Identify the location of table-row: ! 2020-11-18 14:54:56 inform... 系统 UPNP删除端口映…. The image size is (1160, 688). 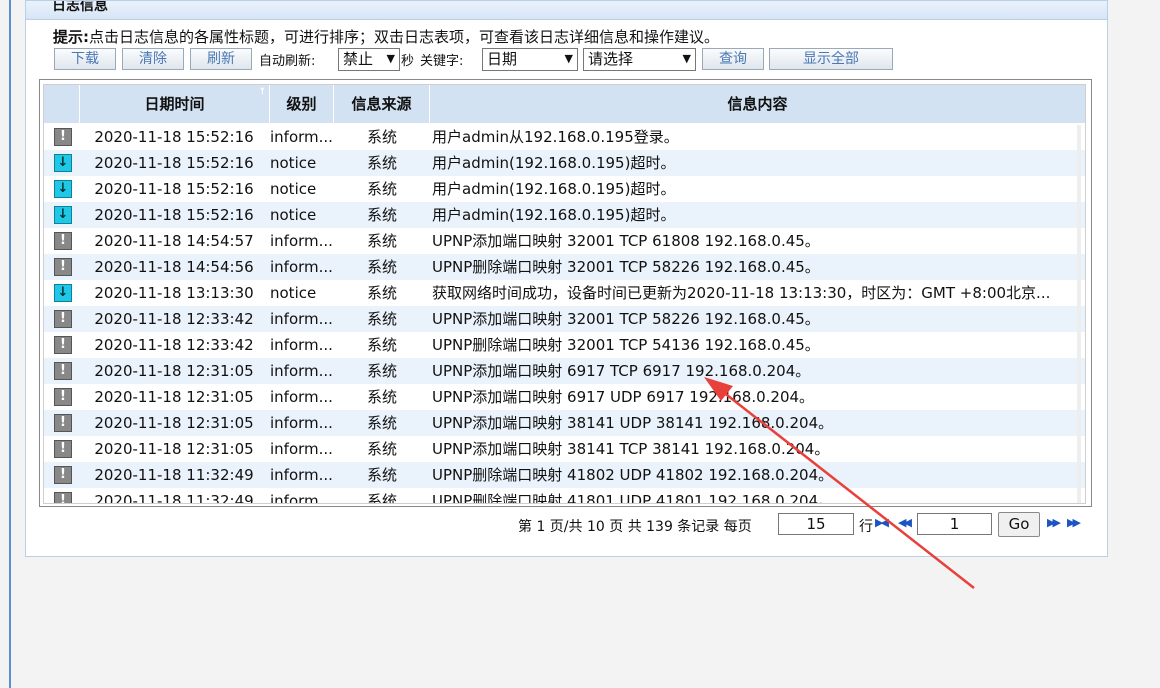
(564, 267).